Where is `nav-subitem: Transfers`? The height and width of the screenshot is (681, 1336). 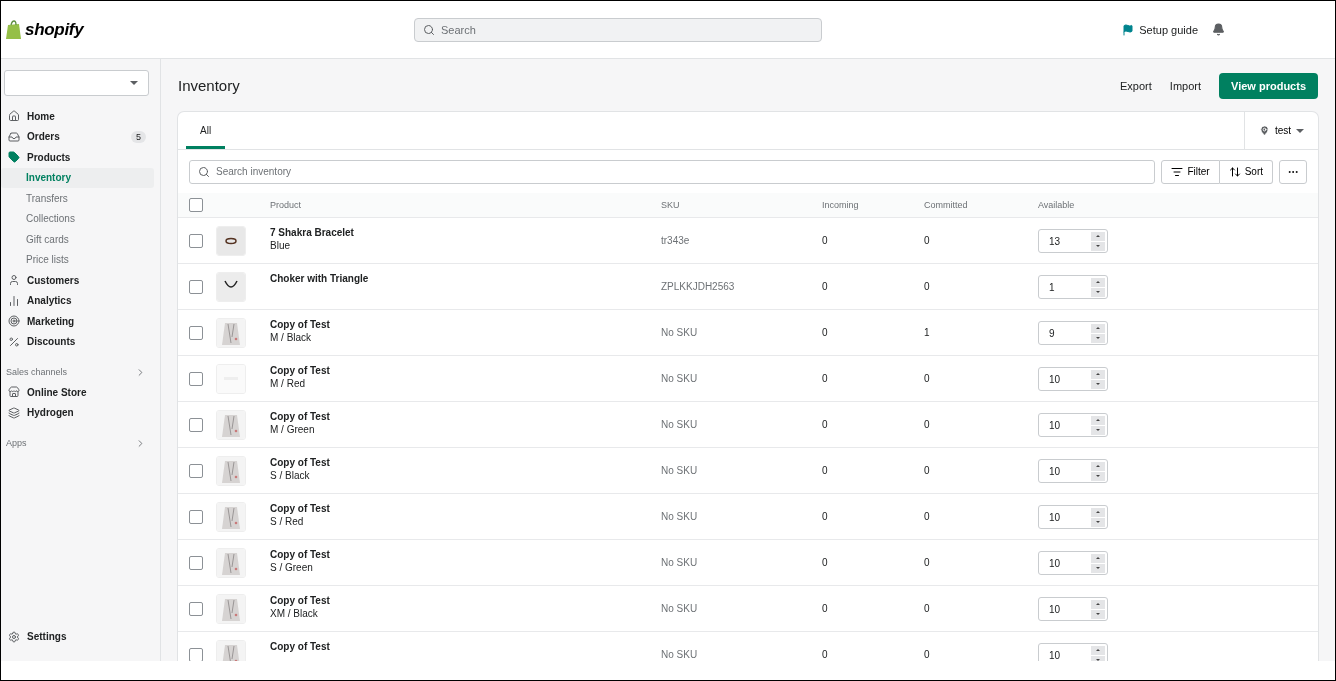
nav-subitem: Transfers is located at coordinates (77, 198).